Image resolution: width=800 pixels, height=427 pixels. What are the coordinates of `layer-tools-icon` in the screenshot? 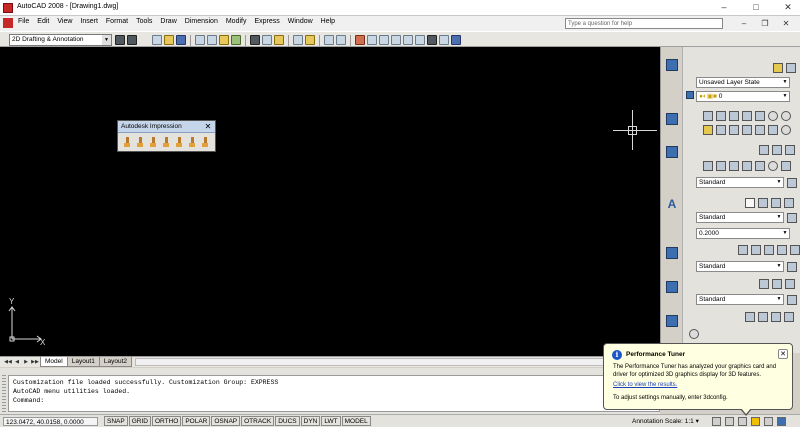 It's located at (690, 95).